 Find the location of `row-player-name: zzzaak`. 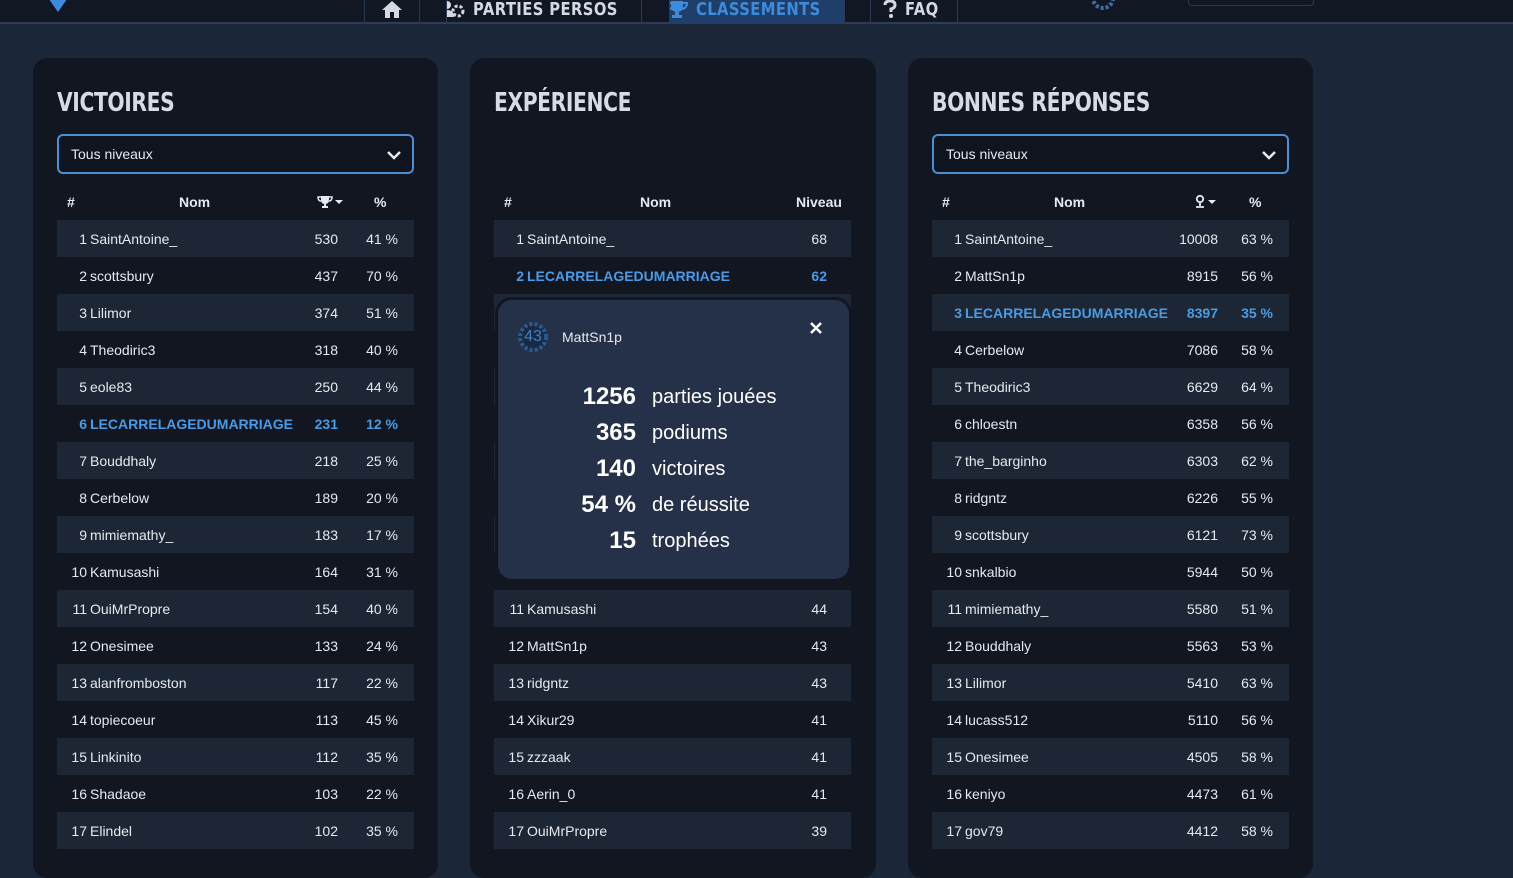

row-player-name: zzzaak is located at coordinates (549, 756).